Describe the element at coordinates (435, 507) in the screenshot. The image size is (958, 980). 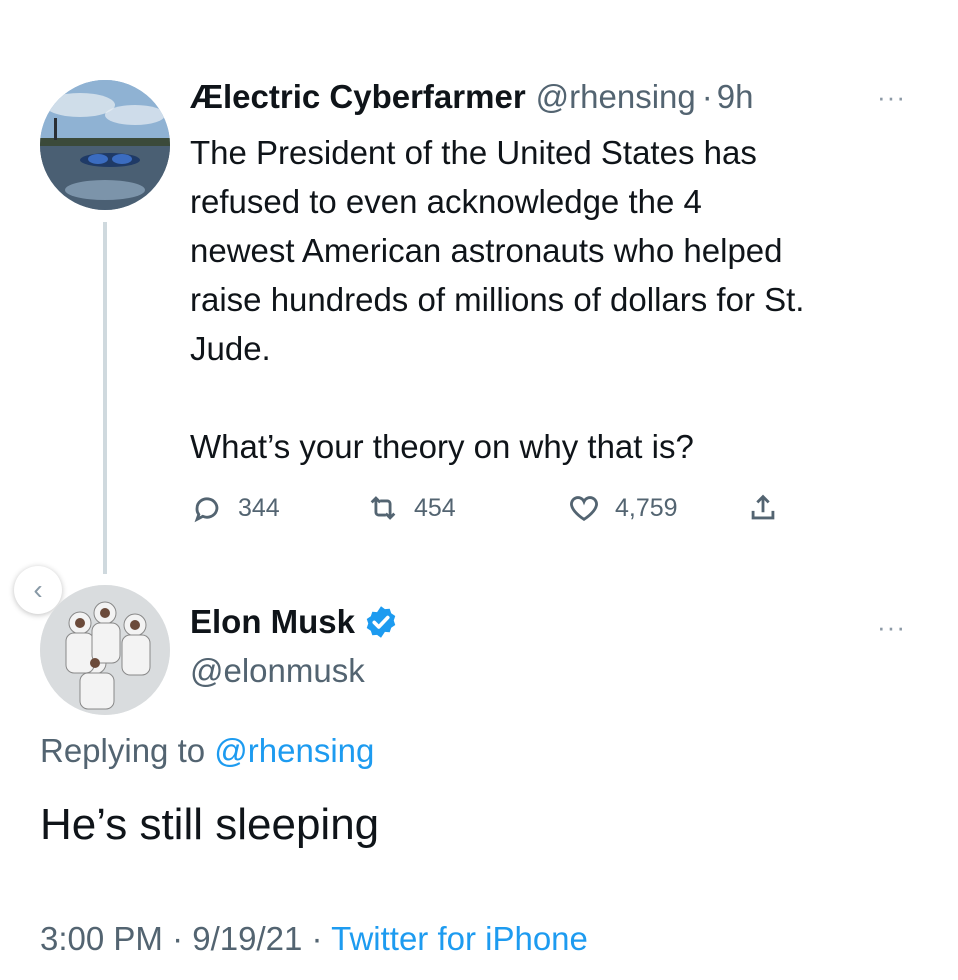
I see `retweet-count: 454` at that location.